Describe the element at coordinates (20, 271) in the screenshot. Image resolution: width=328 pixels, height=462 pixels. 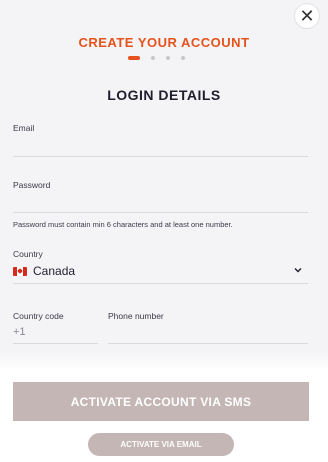
I see `canada-flag-icon` at that location.